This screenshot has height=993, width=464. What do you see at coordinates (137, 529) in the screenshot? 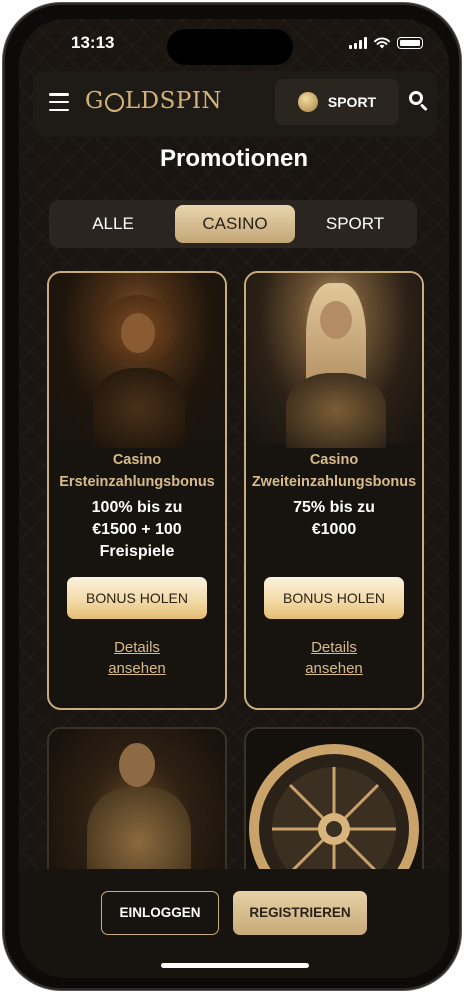
I see `promo-offer: 100% bis zu €1500 + 100 Freispiele` at bounding box center [137, 529].